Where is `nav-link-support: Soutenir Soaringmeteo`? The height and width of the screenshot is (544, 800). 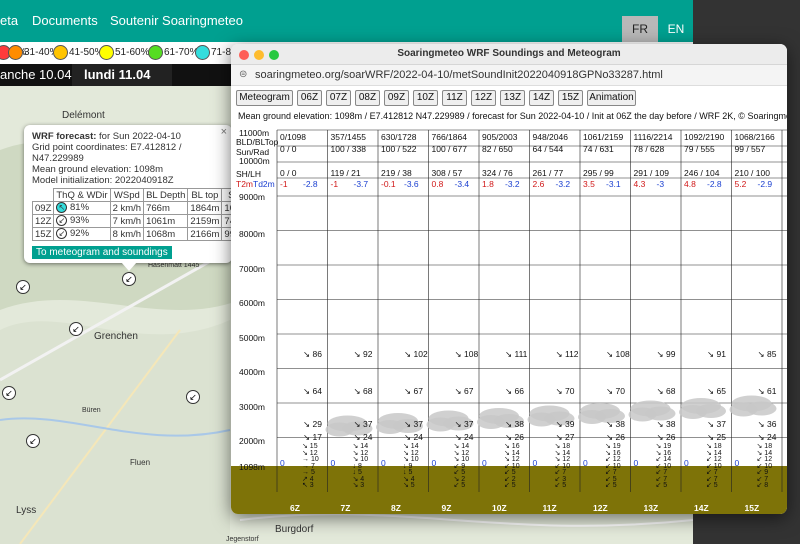 nav-link-support: Soutenir Soaringmeteo is located at coordinates (176, 20).